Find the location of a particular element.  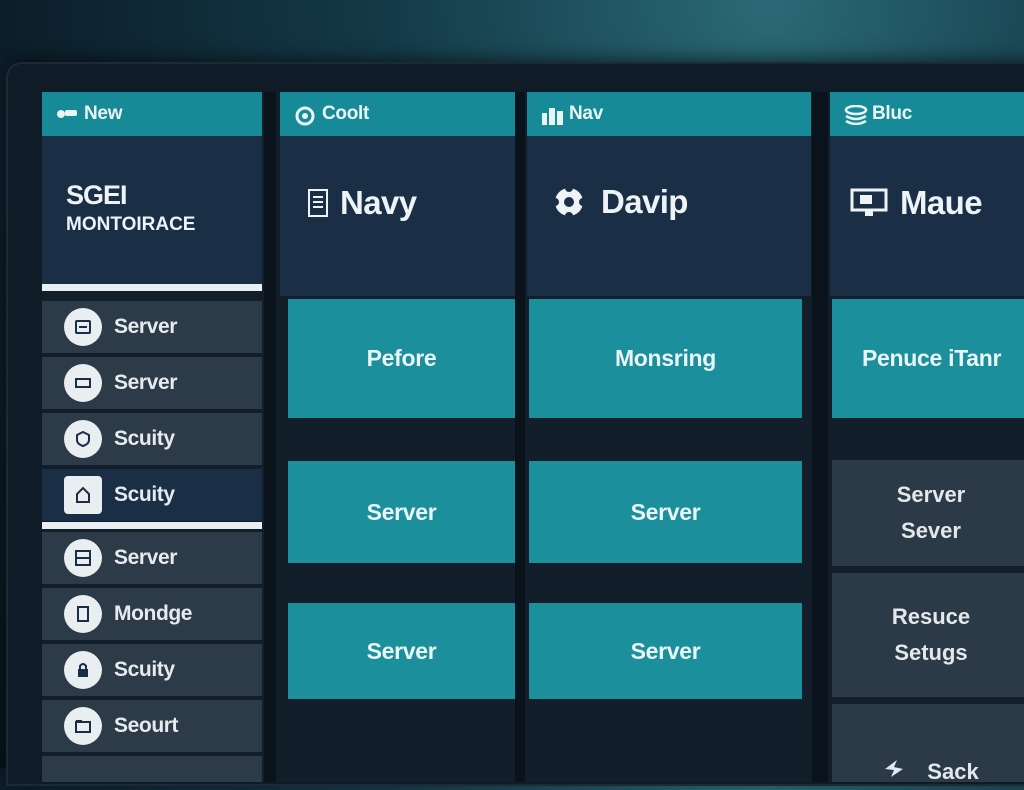

screen-icon is located at coordinates (83, 383).